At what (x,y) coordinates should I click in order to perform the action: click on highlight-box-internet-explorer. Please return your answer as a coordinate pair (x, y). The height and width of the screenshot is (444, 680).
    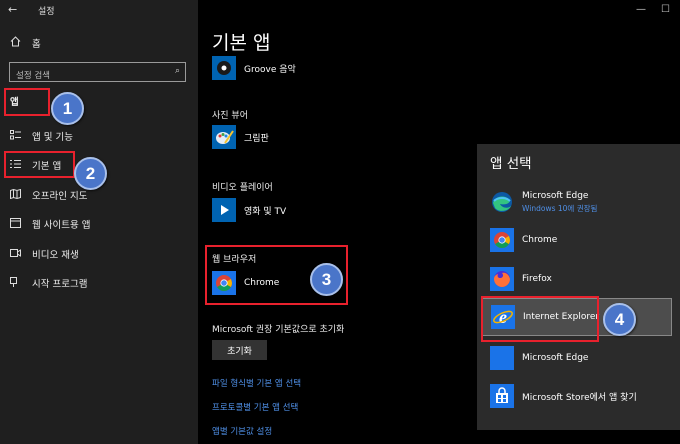
    Looking at the image, I should click on (540, 319).